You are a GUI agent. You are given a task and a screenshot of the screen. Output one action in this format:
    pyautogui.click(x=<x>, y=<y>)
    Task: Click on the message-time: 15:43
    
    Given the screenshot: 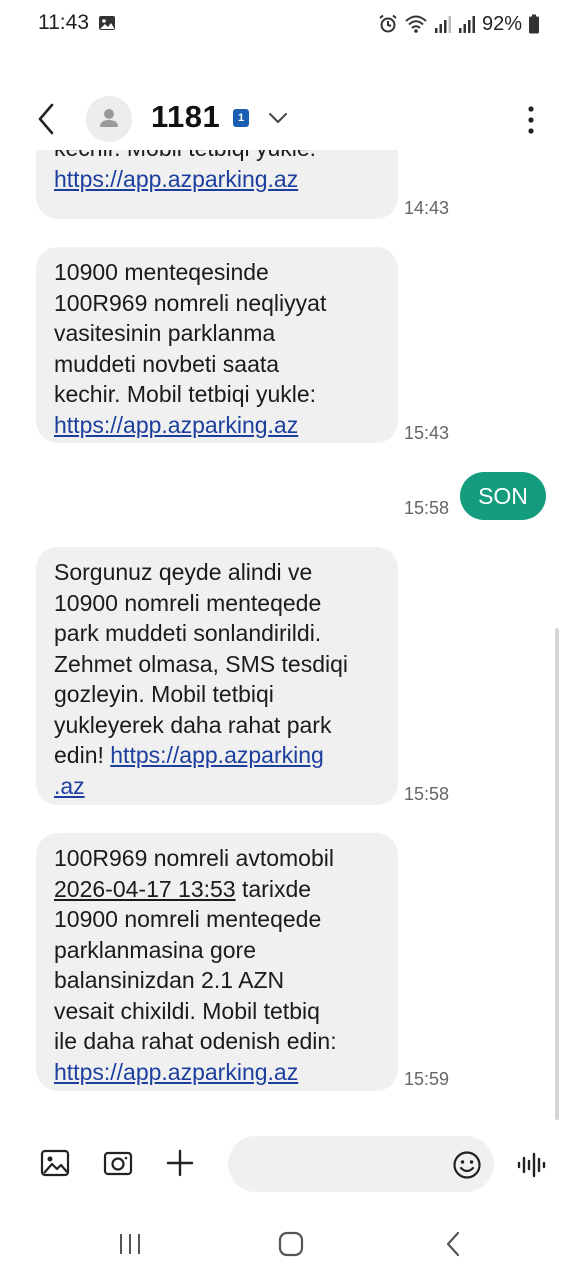 What is the action you would take?
    pyautogui.click(x=427, y=433)
    